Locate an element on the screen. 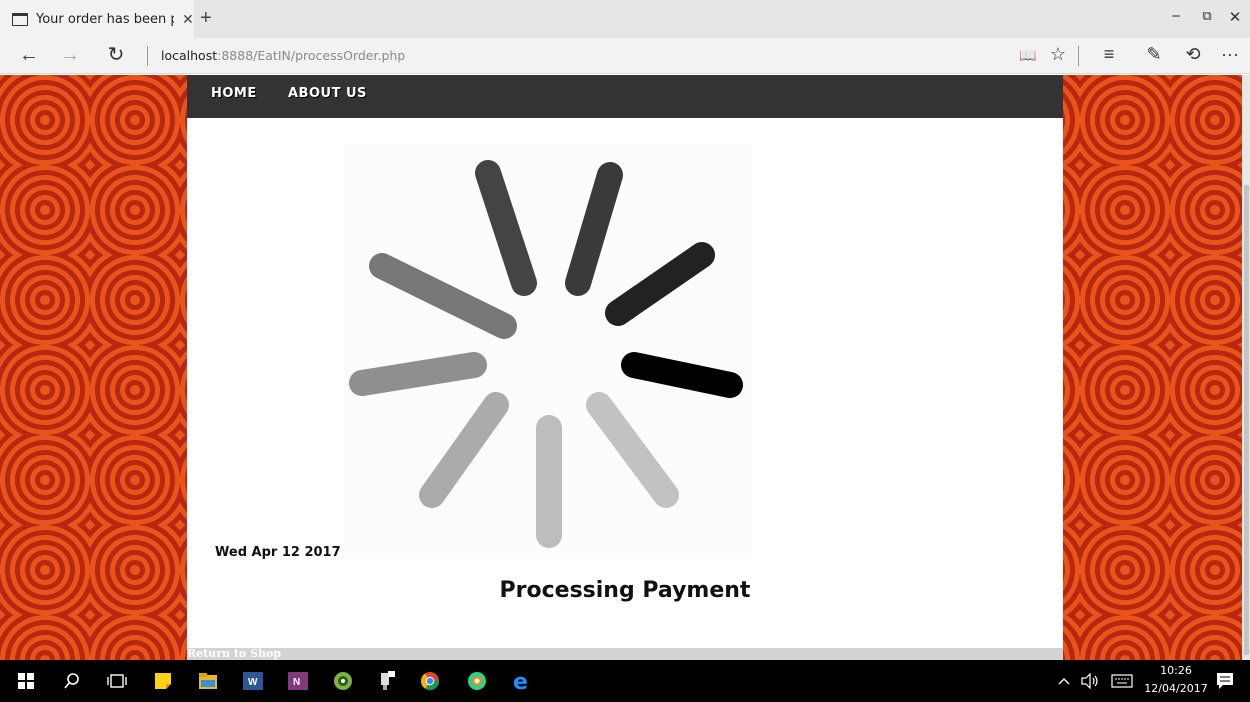 Image resolution: width=1250 pixels, height=702 pixels. windows-start-icon is located at coordinates (26, 681).